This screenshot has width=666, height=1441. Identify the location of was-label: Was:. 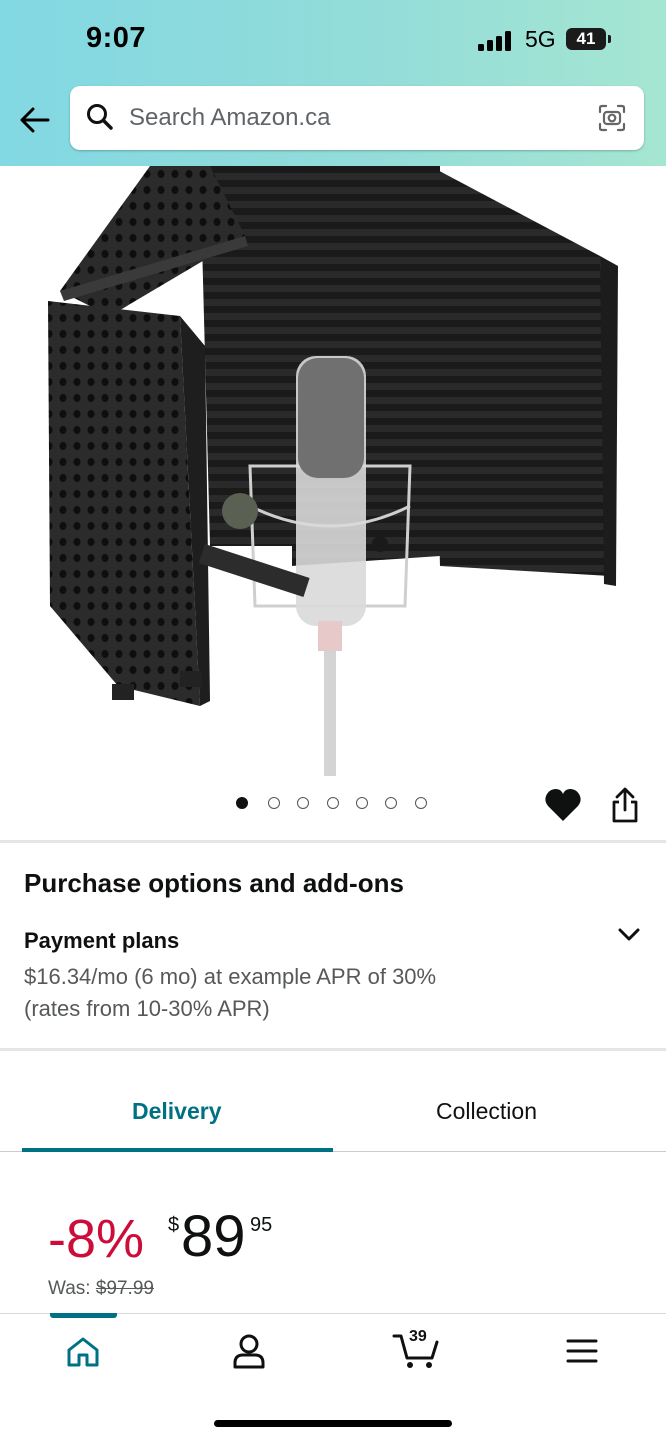
(69, 1288).